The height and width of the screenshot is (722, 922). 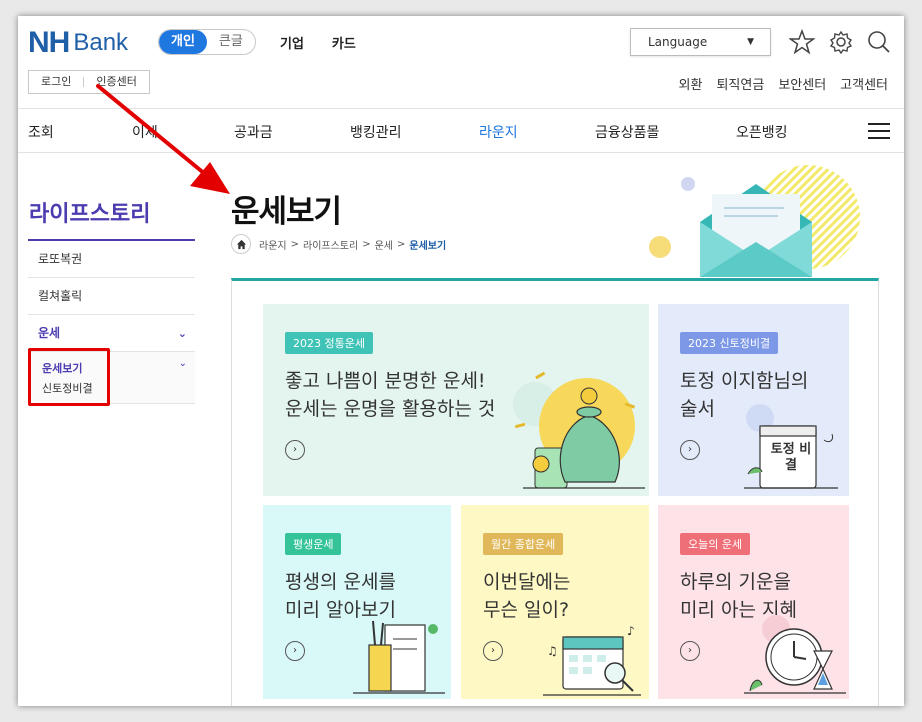 I want to click on card-tag: 월간 종합운세, so click(x=523, y=544).